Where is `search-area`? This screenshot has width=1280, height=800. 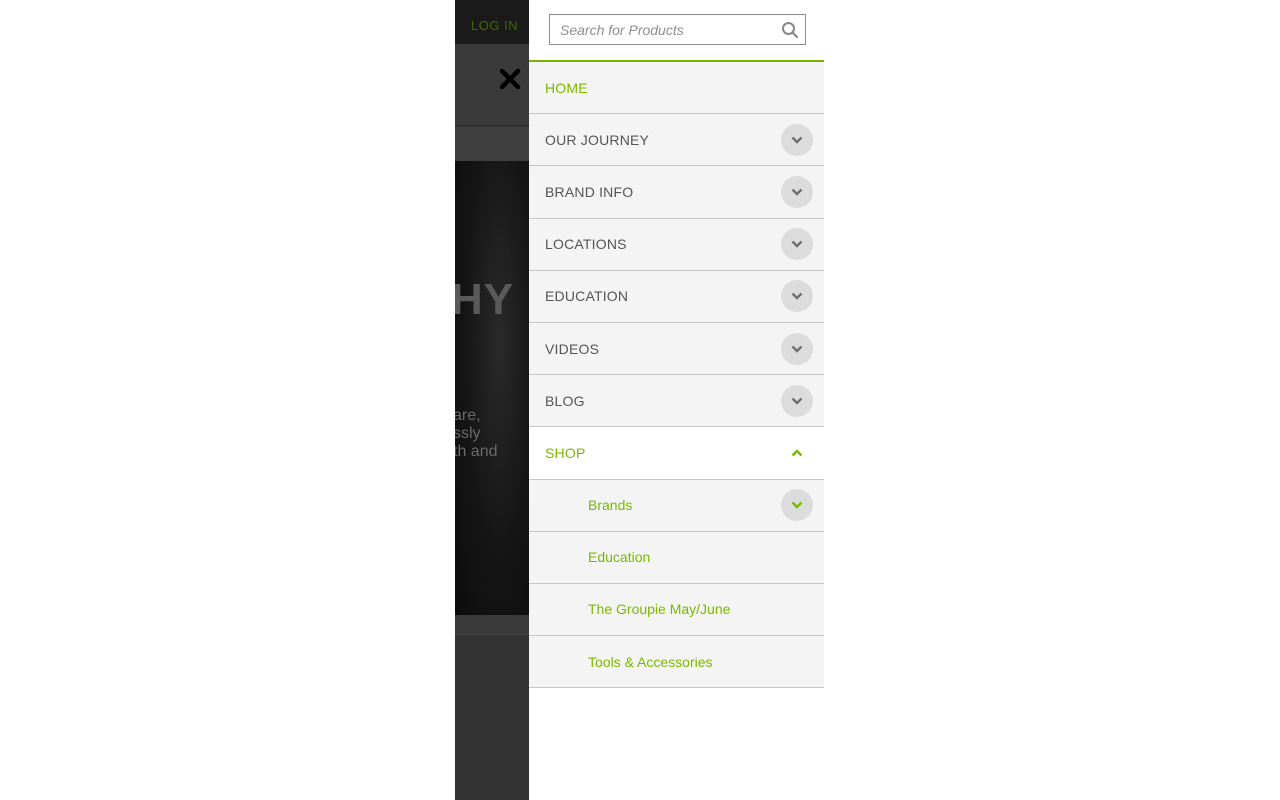 search-area is located at coordinates (676, 31).